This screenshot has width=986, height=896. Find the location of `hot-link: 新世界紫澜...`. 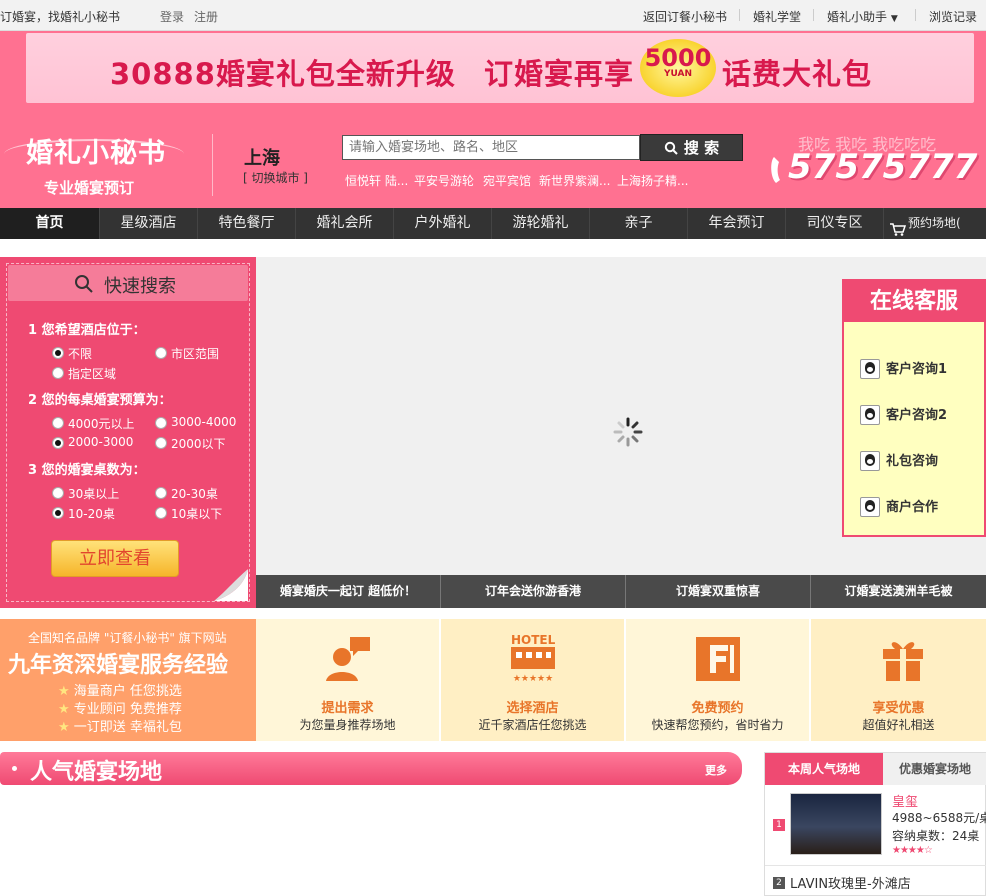

hot-link: 新世界紫澜... is located at coordinates (574, 180).